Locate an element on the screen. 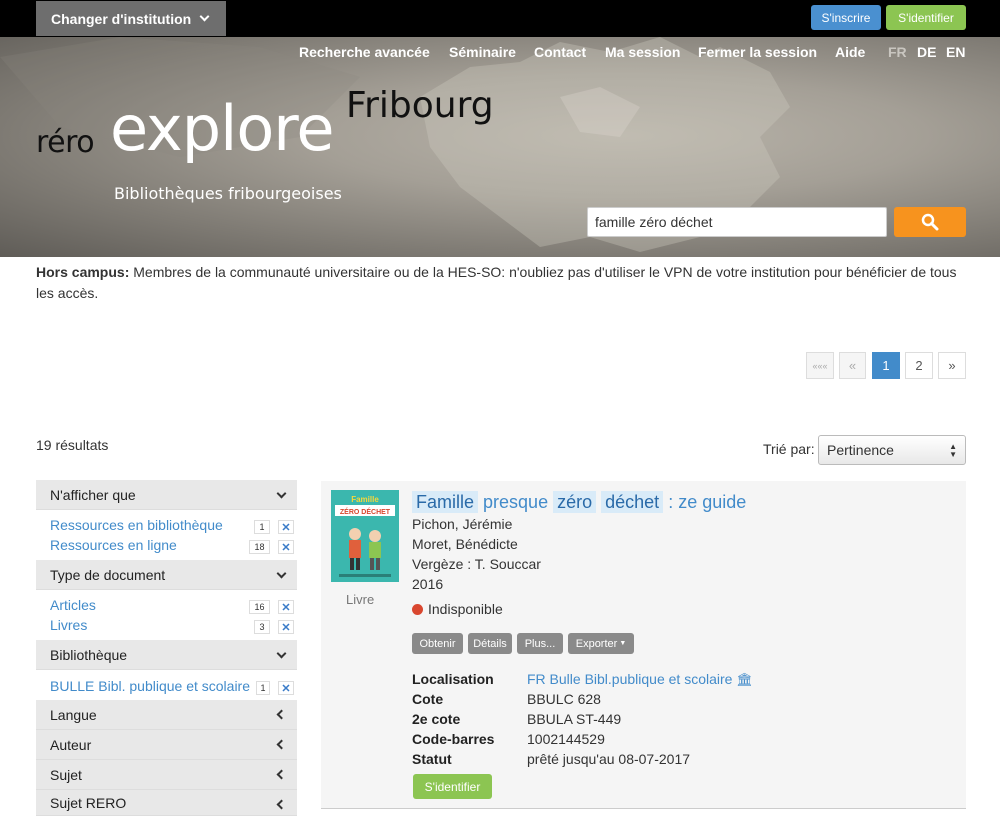 The image size is (1000, 816). facet-library-header: Bibliothèque is located at coordinates (166, 655).